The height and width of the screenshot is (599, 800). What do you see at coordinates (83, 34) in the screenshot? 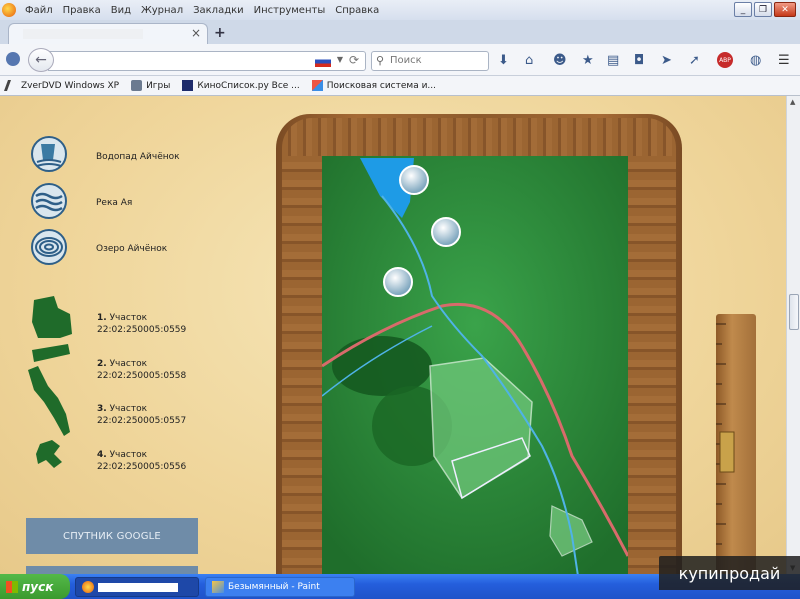
I see `tab-title-redacted` at bounding box center [83, 34].